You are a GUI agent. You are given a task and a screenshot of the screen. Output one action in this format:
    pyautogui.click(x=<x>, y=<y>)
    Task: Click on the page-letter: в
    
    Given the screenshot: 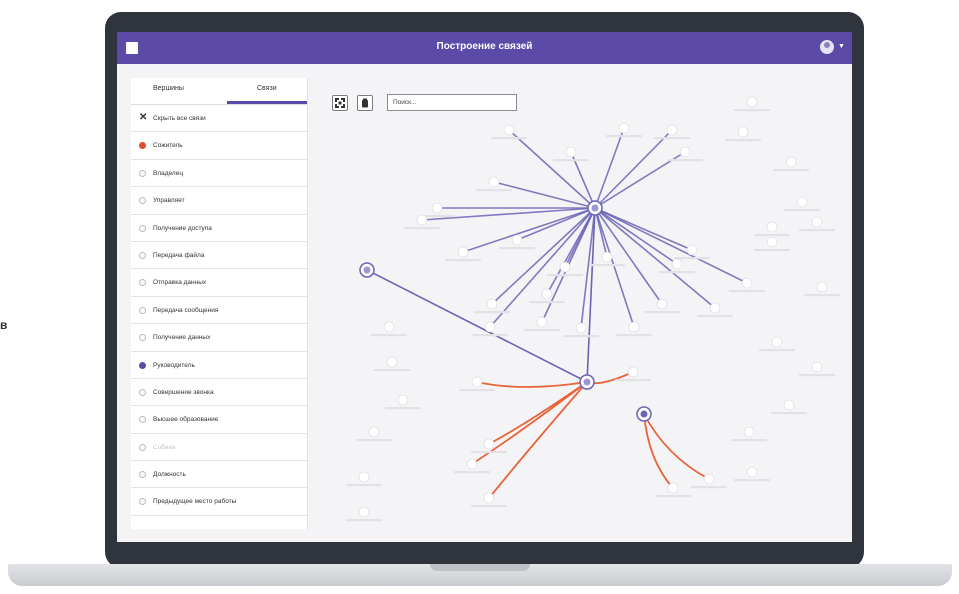 What is the action you would take?
    pyautogui.click(x=4, y=325)
    